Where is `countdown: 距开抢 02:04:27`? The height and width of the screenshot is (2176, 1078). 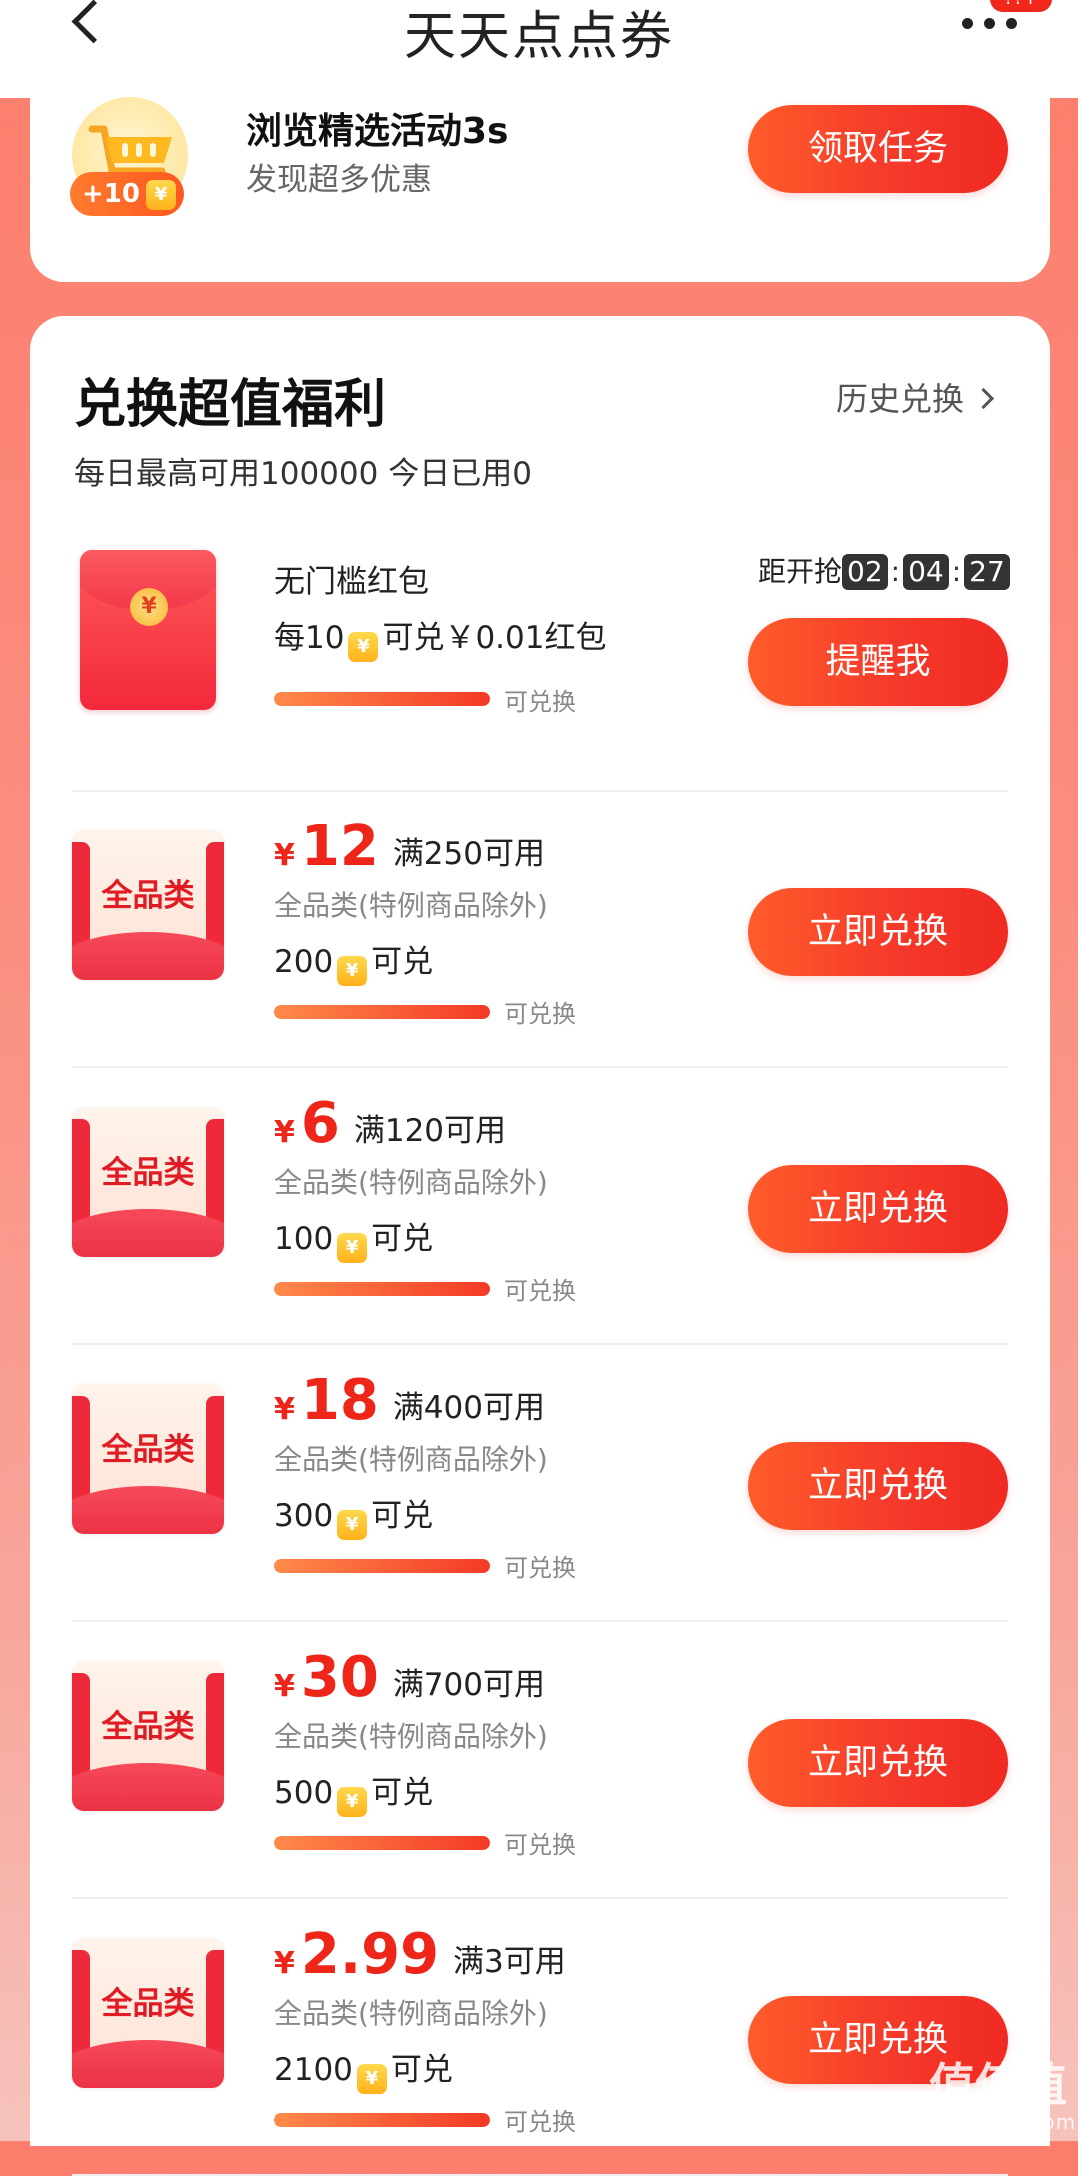
countdown: 距开抢 02:04:27 is located at coordinates (884, 570).